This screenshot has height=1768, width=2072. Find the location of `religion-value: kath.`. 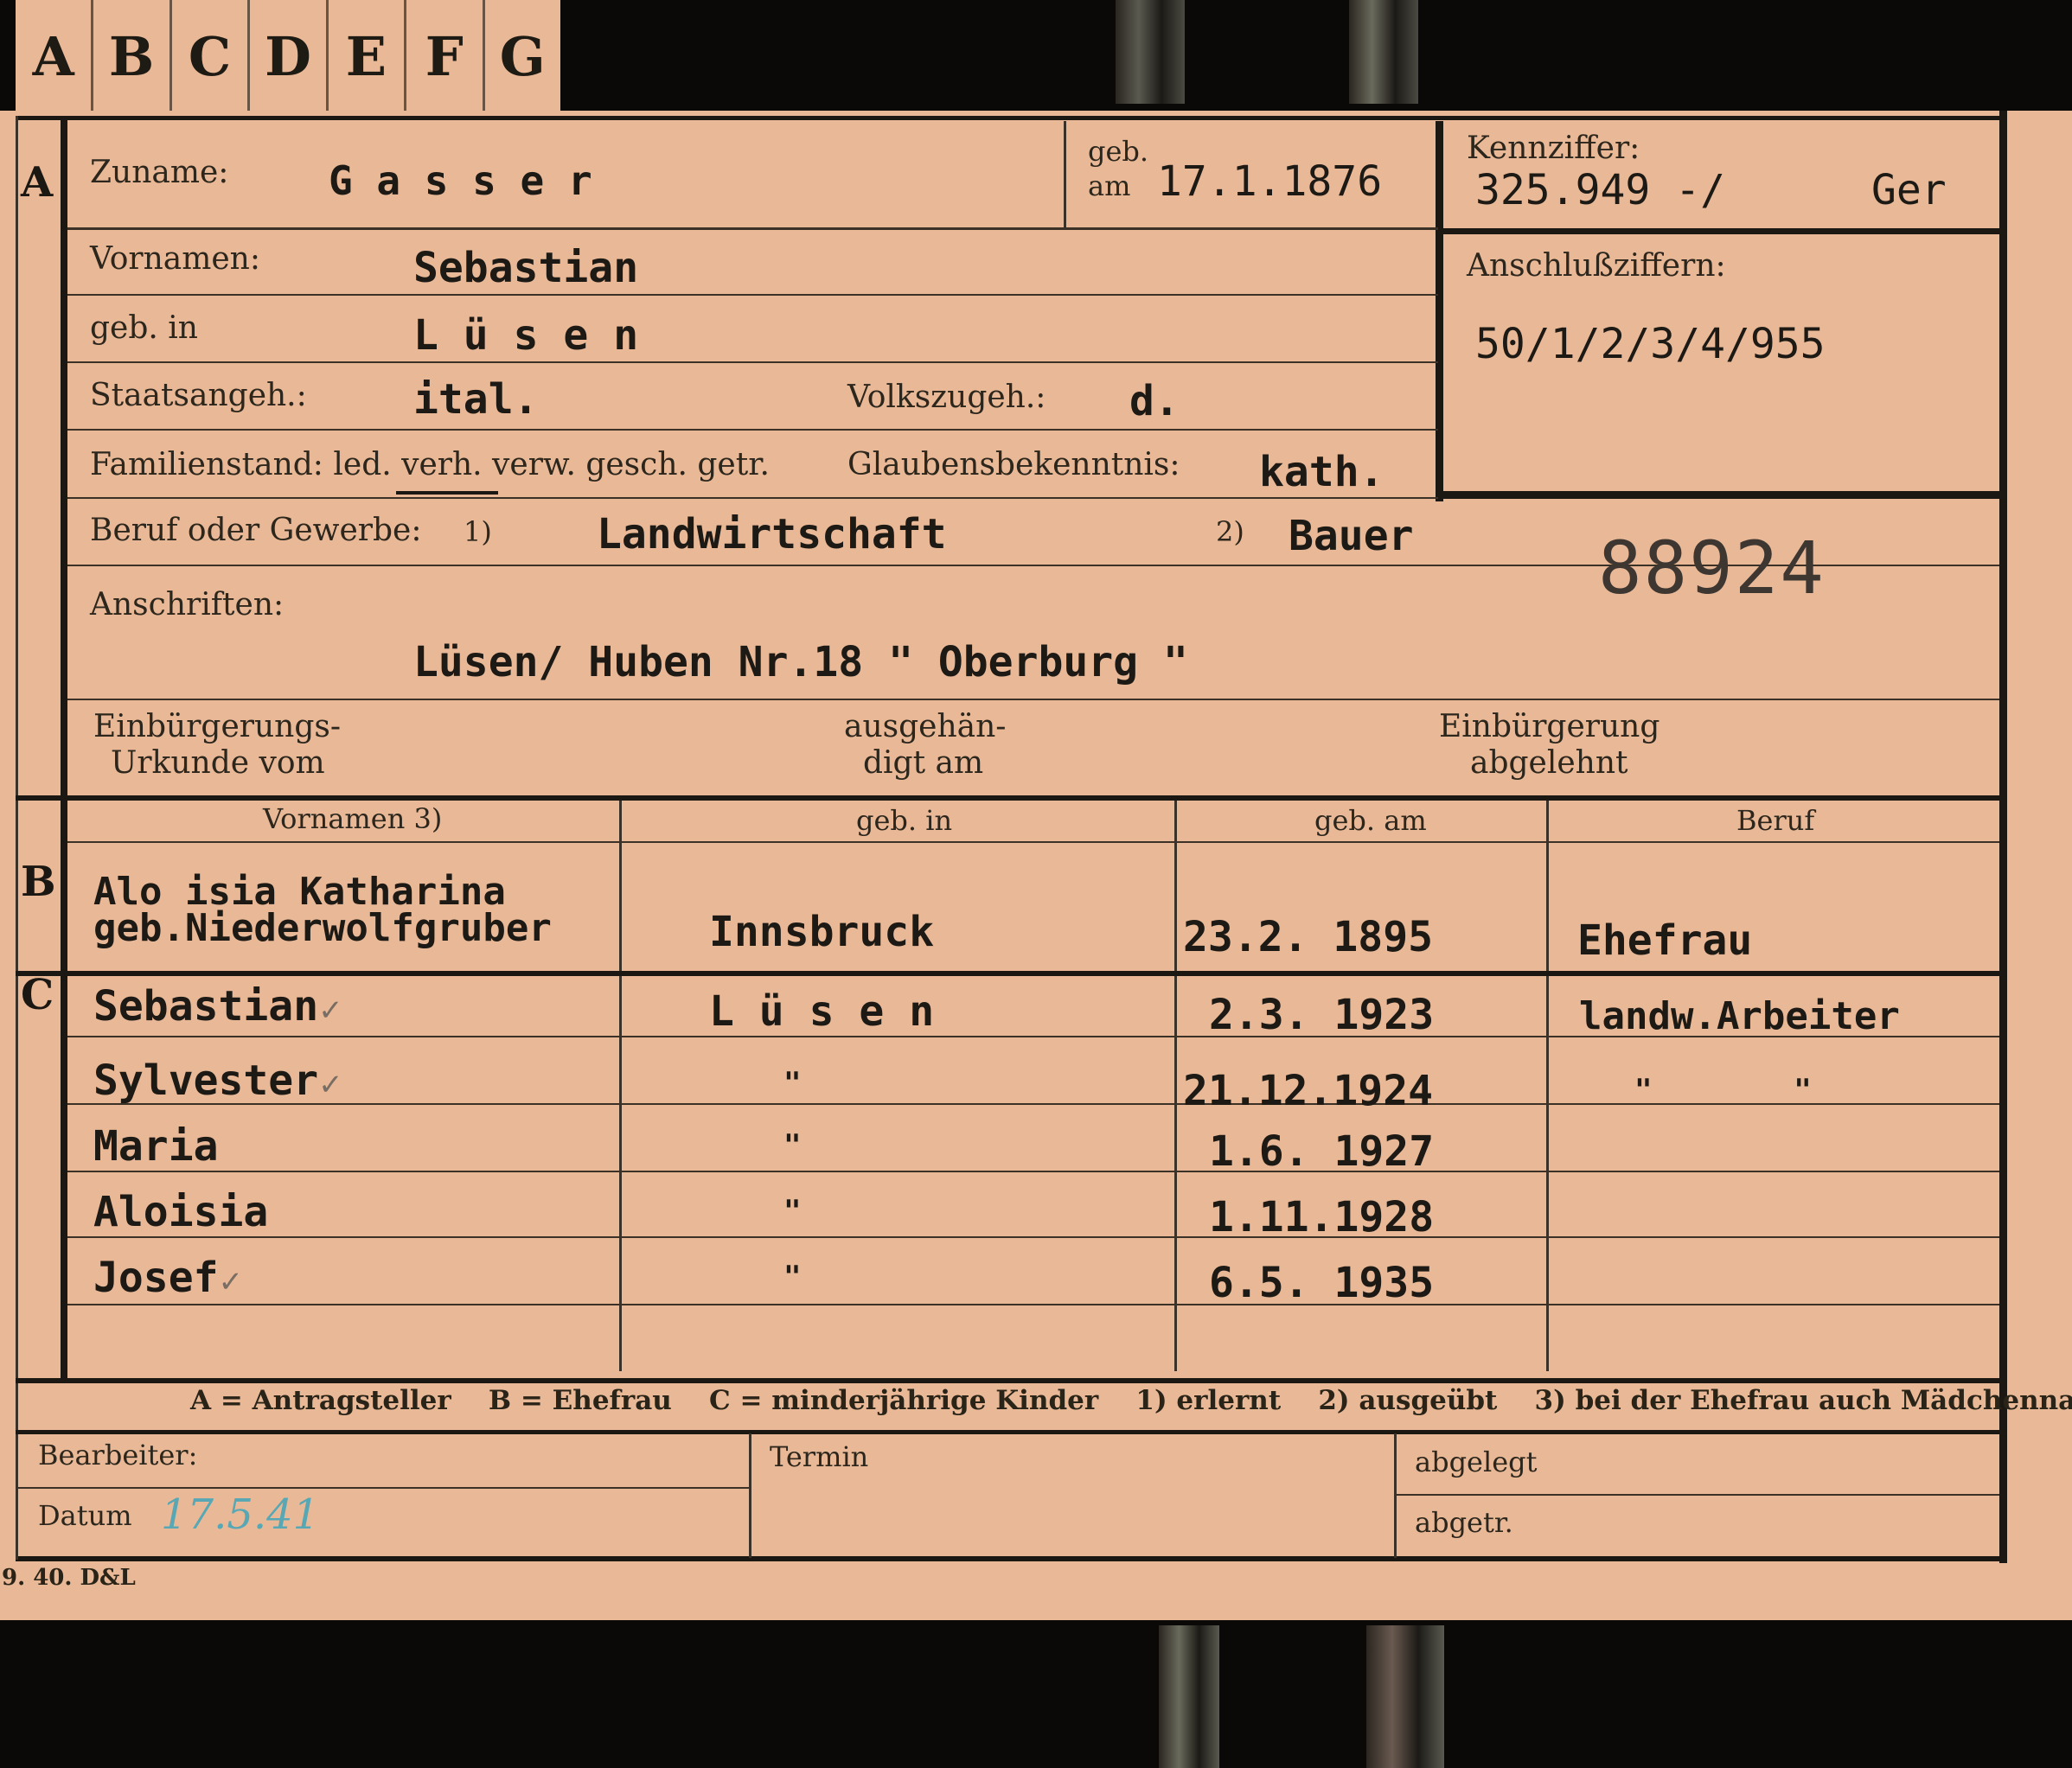

religion-value: kath. is located at coordinates (1322, 472).